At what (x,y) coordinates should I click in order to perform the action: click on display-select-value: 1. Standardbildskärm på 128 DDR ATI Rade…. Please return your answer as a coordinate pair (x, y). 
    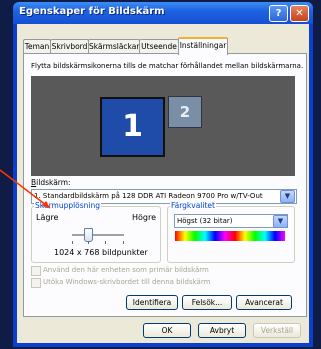
    Looking at the image, I should click on (148, 196).